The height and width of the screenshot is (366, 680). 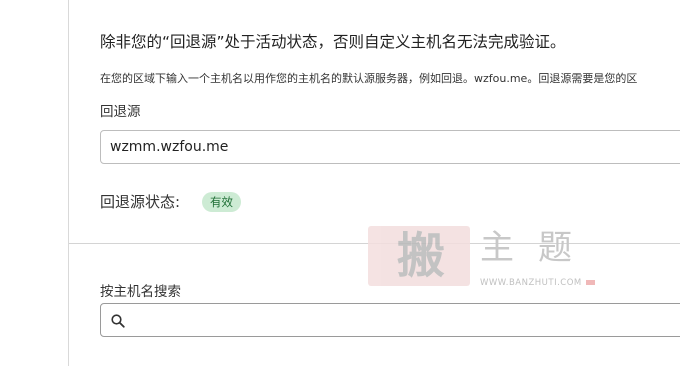 I want to click on hostname-search-input, so click(x=406, y=321).